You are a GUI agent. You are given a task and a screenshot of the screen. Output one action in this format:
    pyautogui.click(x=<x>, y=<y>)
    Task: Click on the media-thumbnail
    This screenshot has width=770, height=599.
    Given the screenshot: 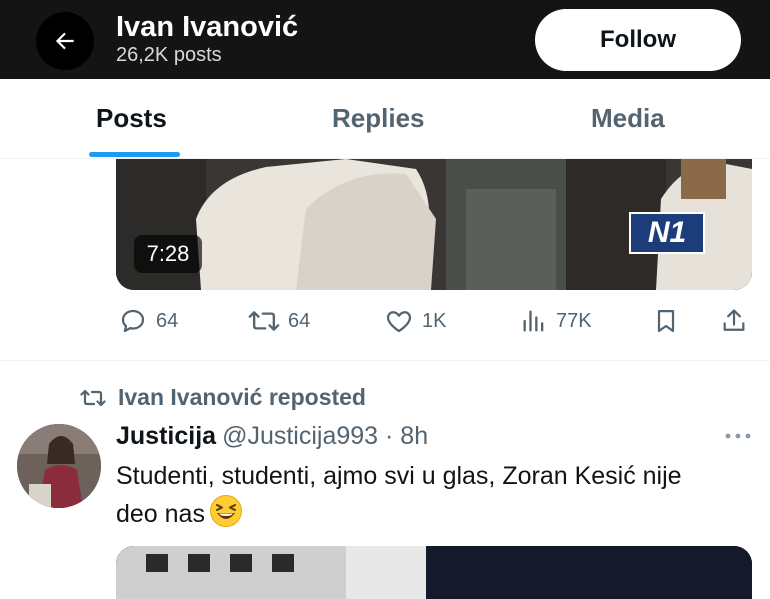 What is the action you would take?
    pyautogui.click(x=434, y=572)
    